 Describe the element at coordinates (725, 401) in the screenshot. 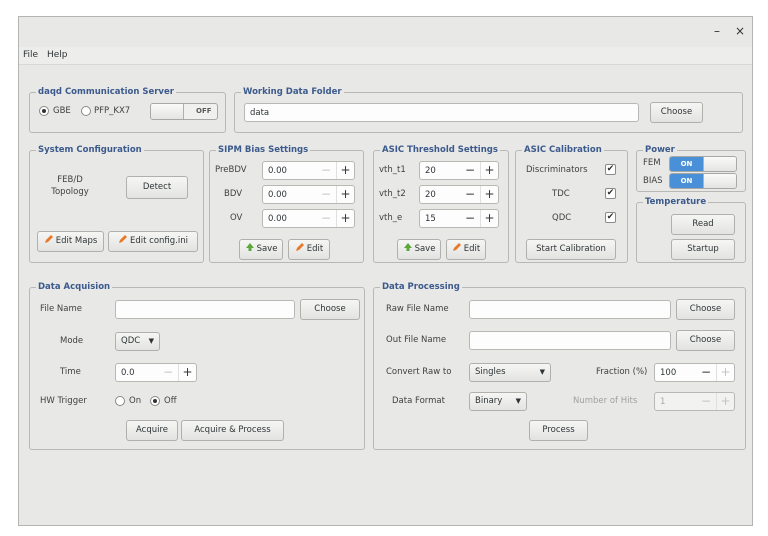

I see `hits-increment: +` at that location.